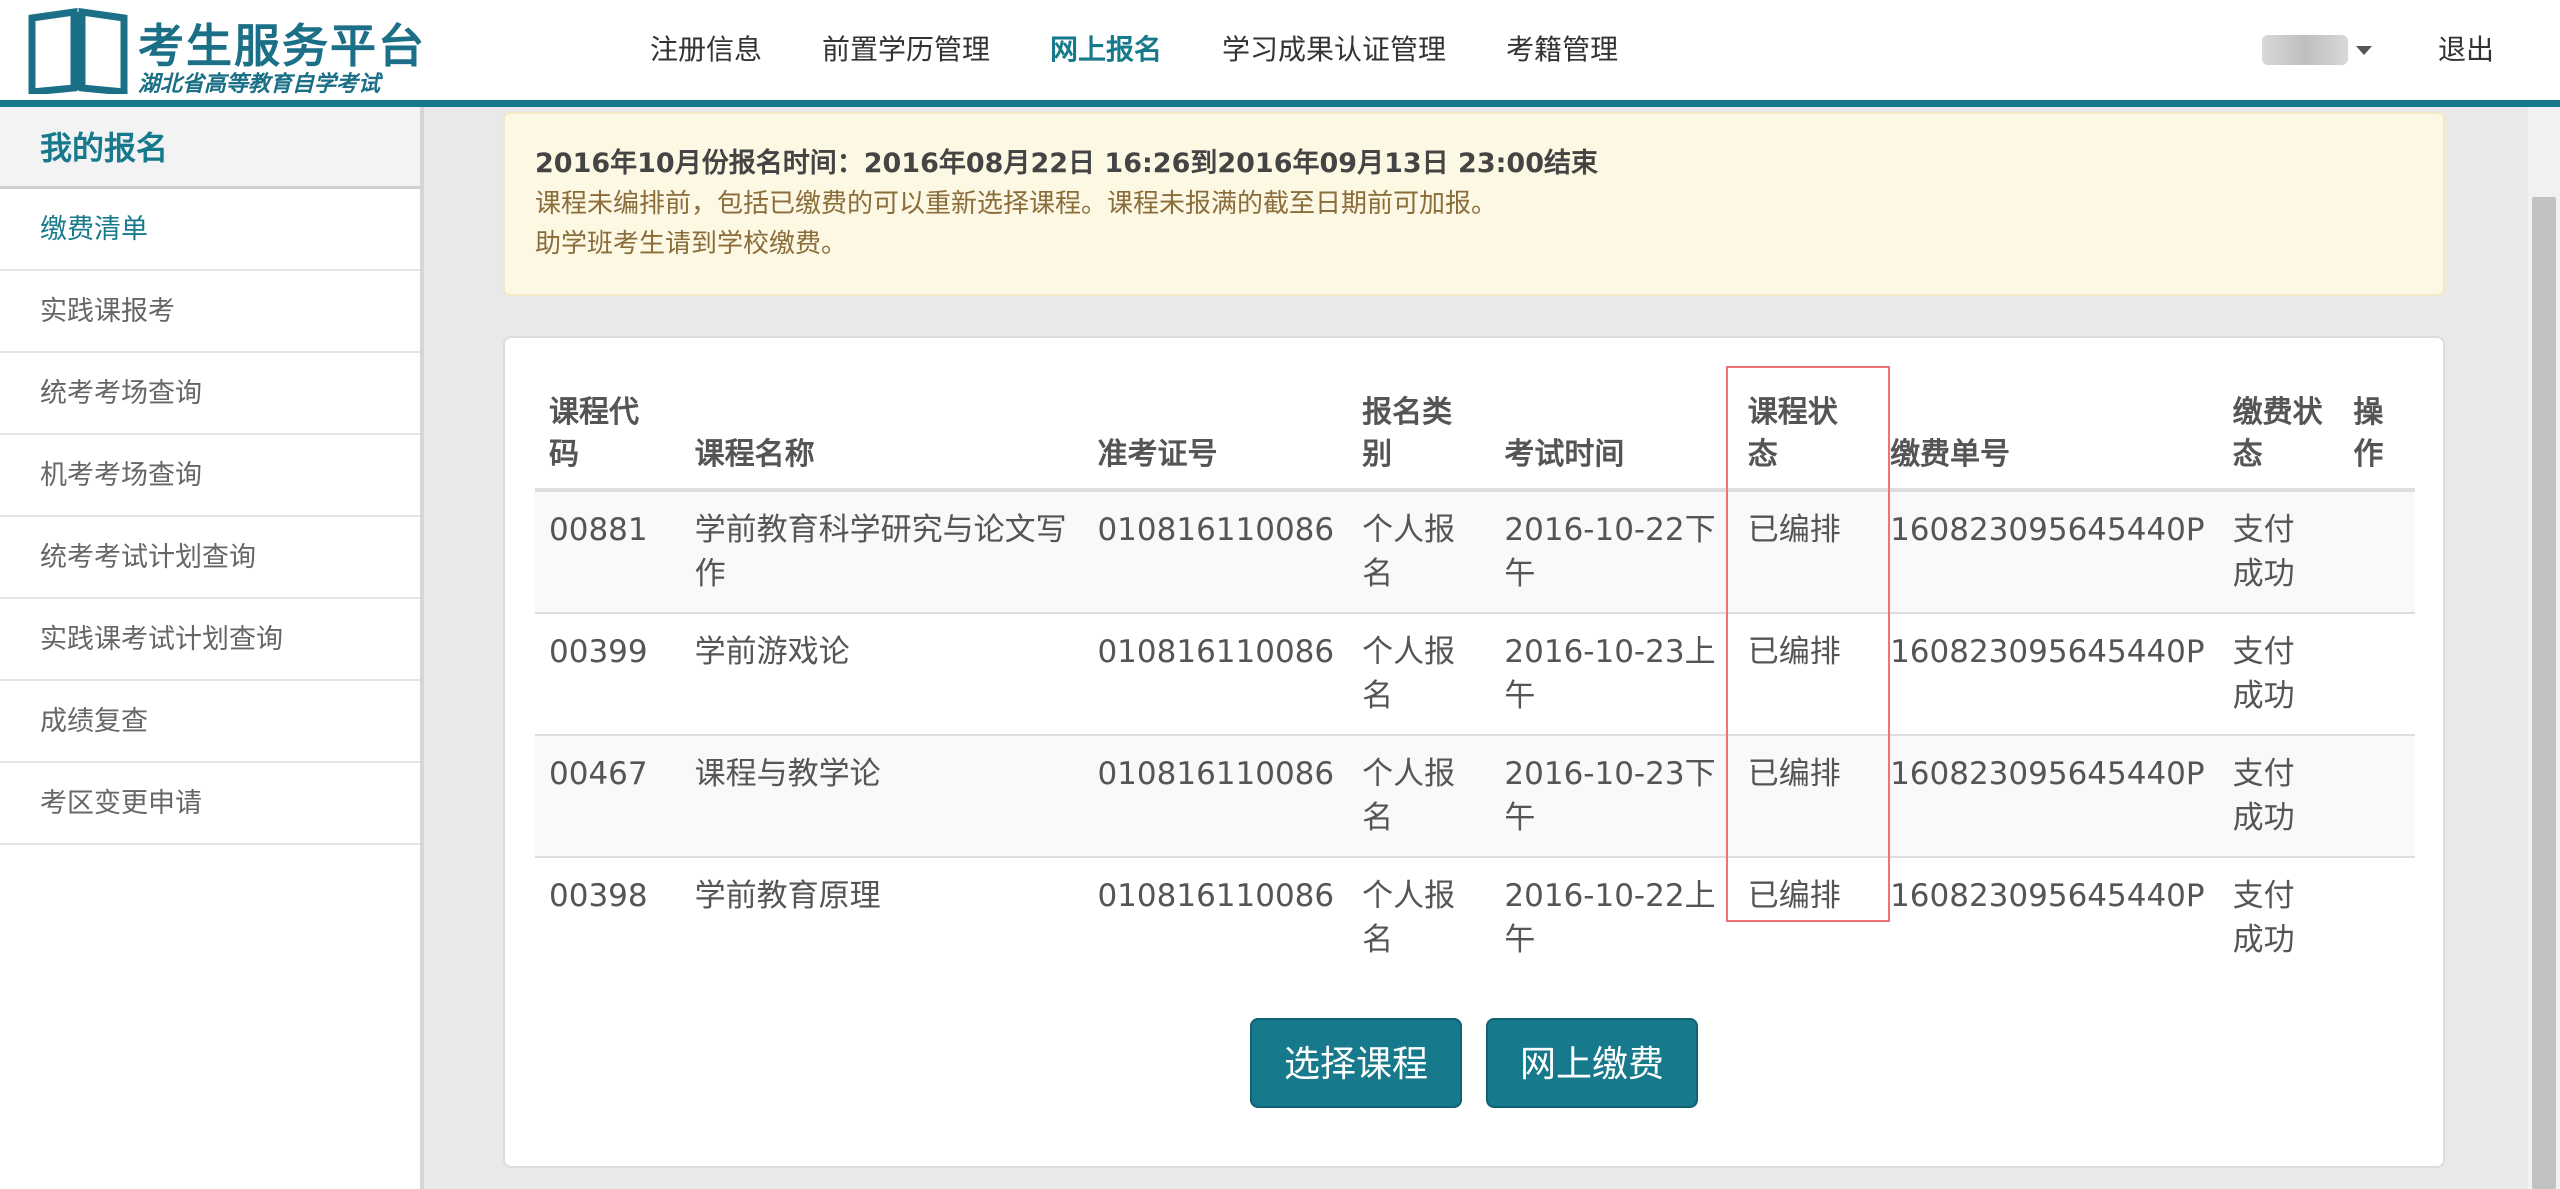 The image size is (2560, 1189). I want to click on user-menu, so click(2317, 50).